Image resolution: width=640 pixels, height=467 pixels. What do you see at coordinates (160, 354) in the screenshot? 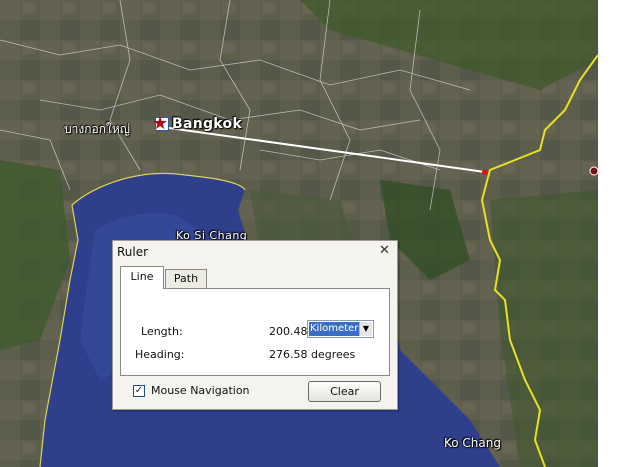
I see `heading-label: Heading:` at bounding box center [160, 354].